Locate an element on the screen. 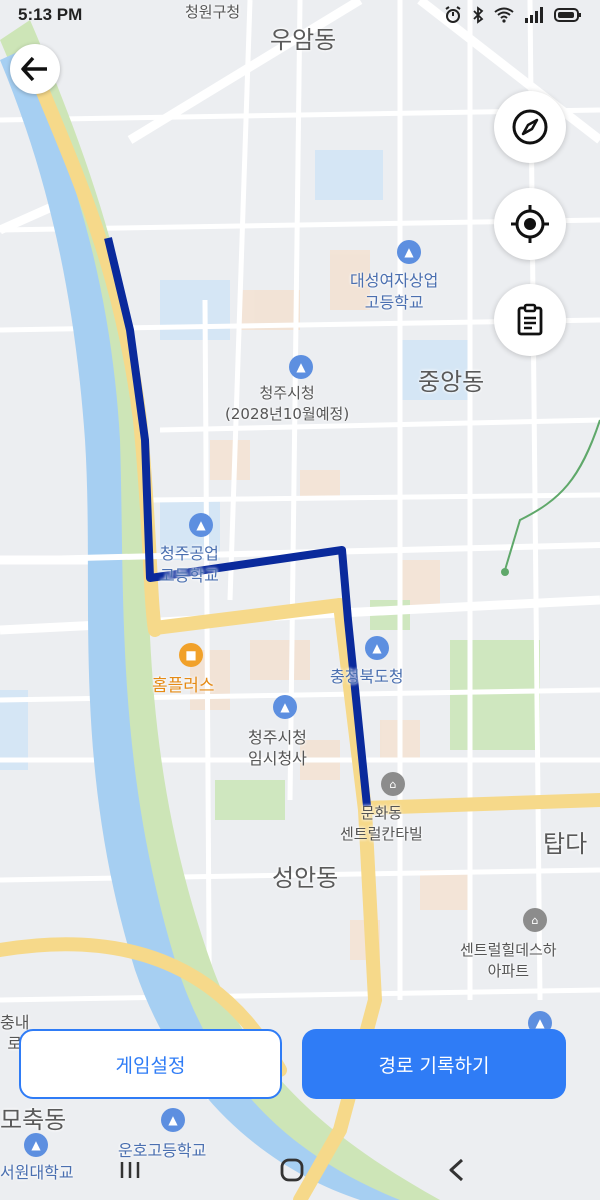 The image size is (600, 1200). status-bar: 5:13 PM is located at coordinates (300, 15).